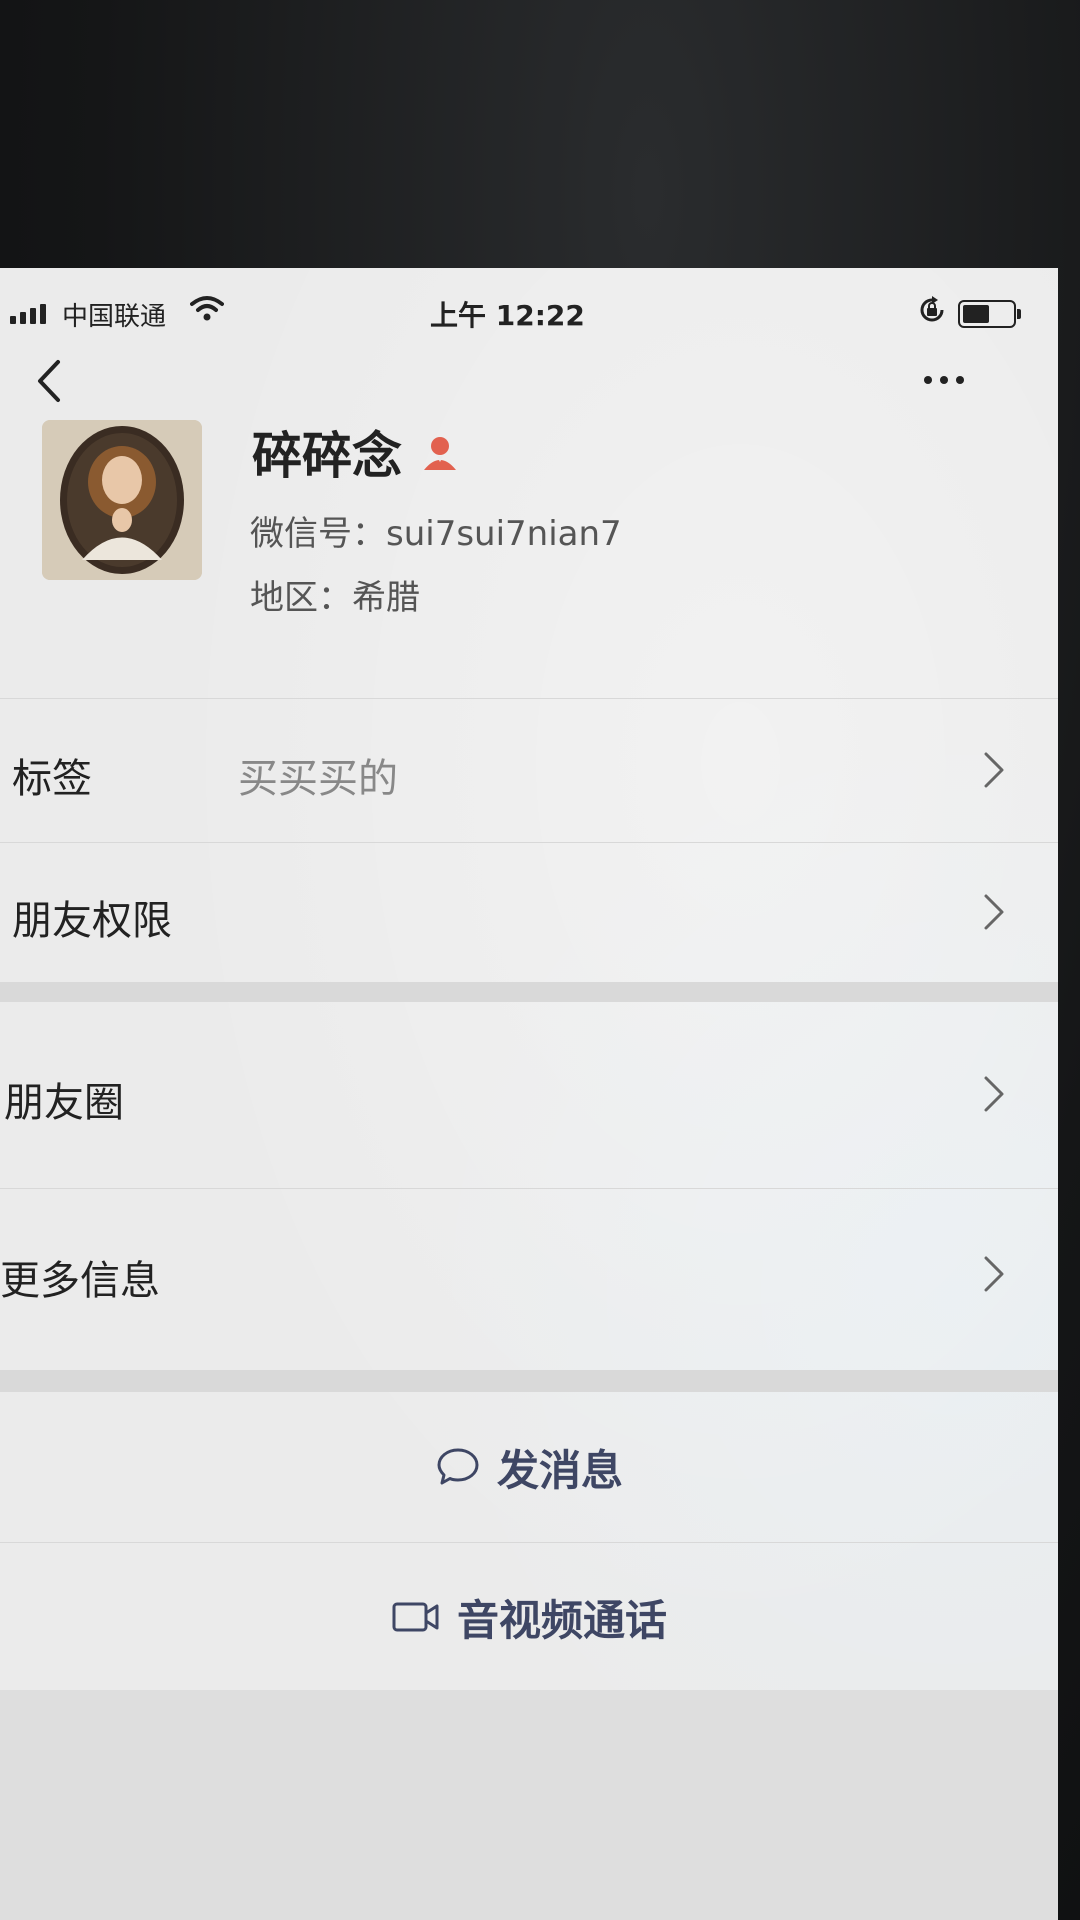 This screenshot has width=1080, height=1920. Describe the element at coordinates (507, 315) in the screenshot. I see `status-time: 上午 12:22` at that location.